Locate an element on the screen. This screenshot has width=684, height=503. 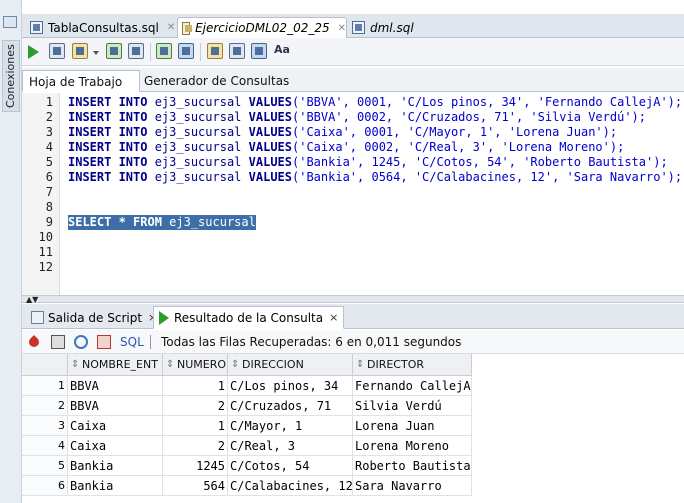
column-header-director: DIRECTOR is located at coordinates (412, 365).